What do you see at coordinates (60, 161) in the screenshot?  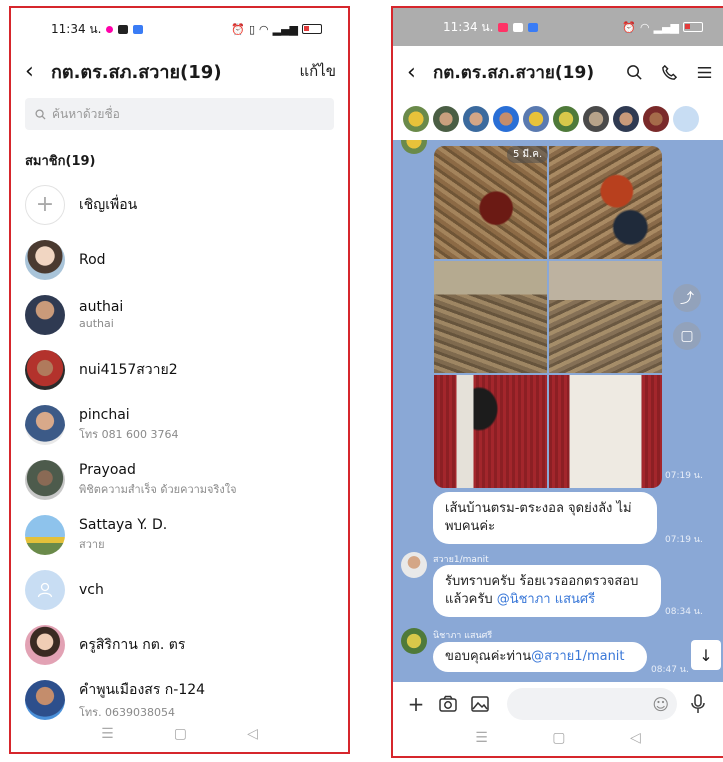 I see `members-section-title: สมาชิก(19)` at bounding box center [60, 161].